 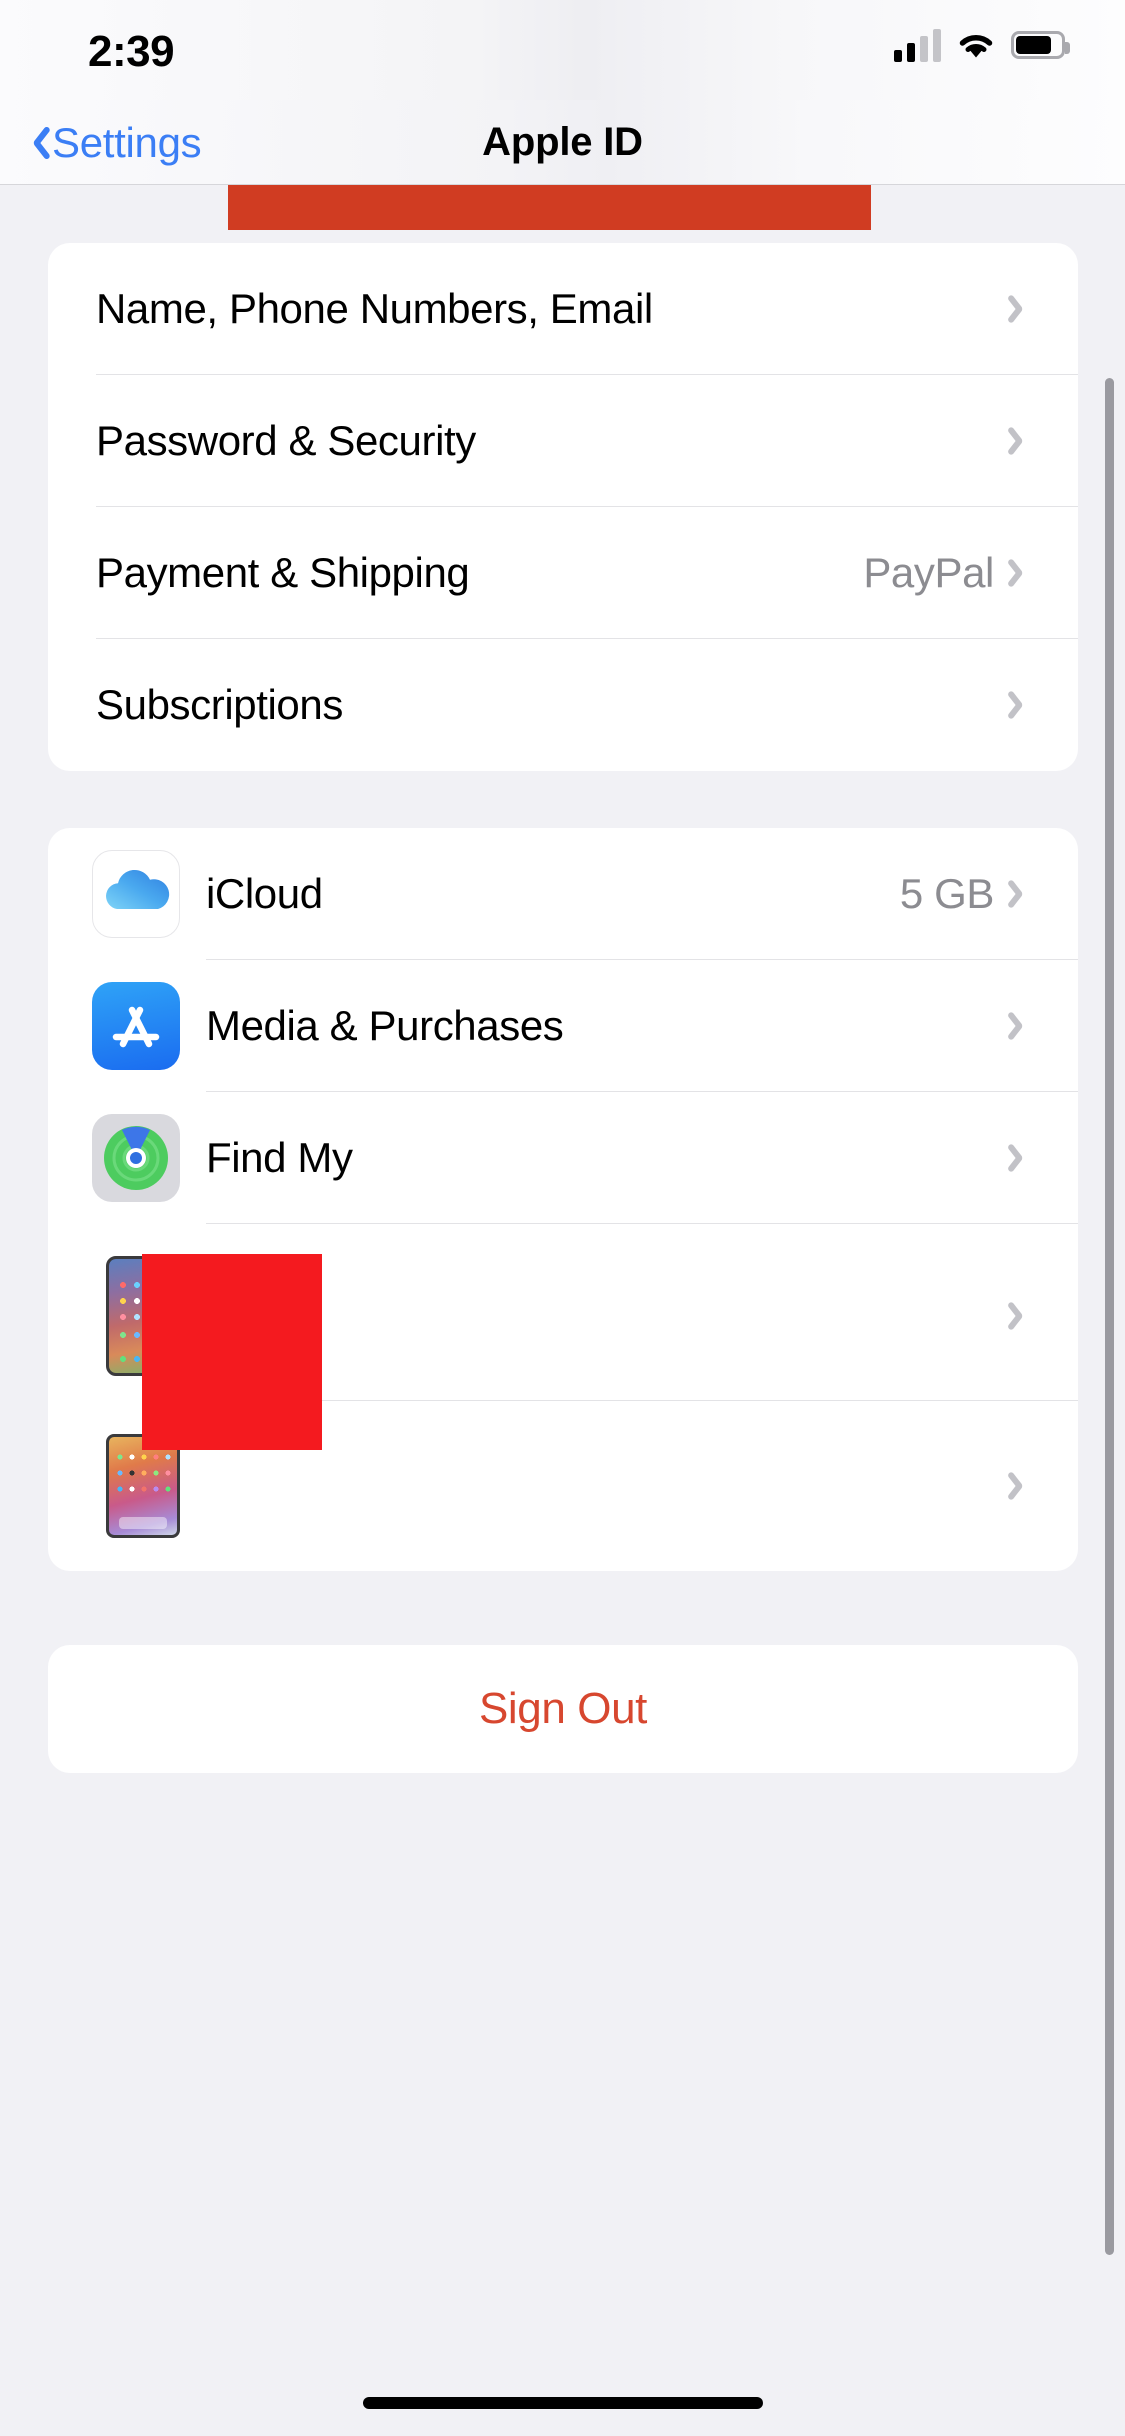 What do you see at coordinates (136, 1158) in the screenshot?
I see `find-my-icon` at bounding box center [136, 1158].